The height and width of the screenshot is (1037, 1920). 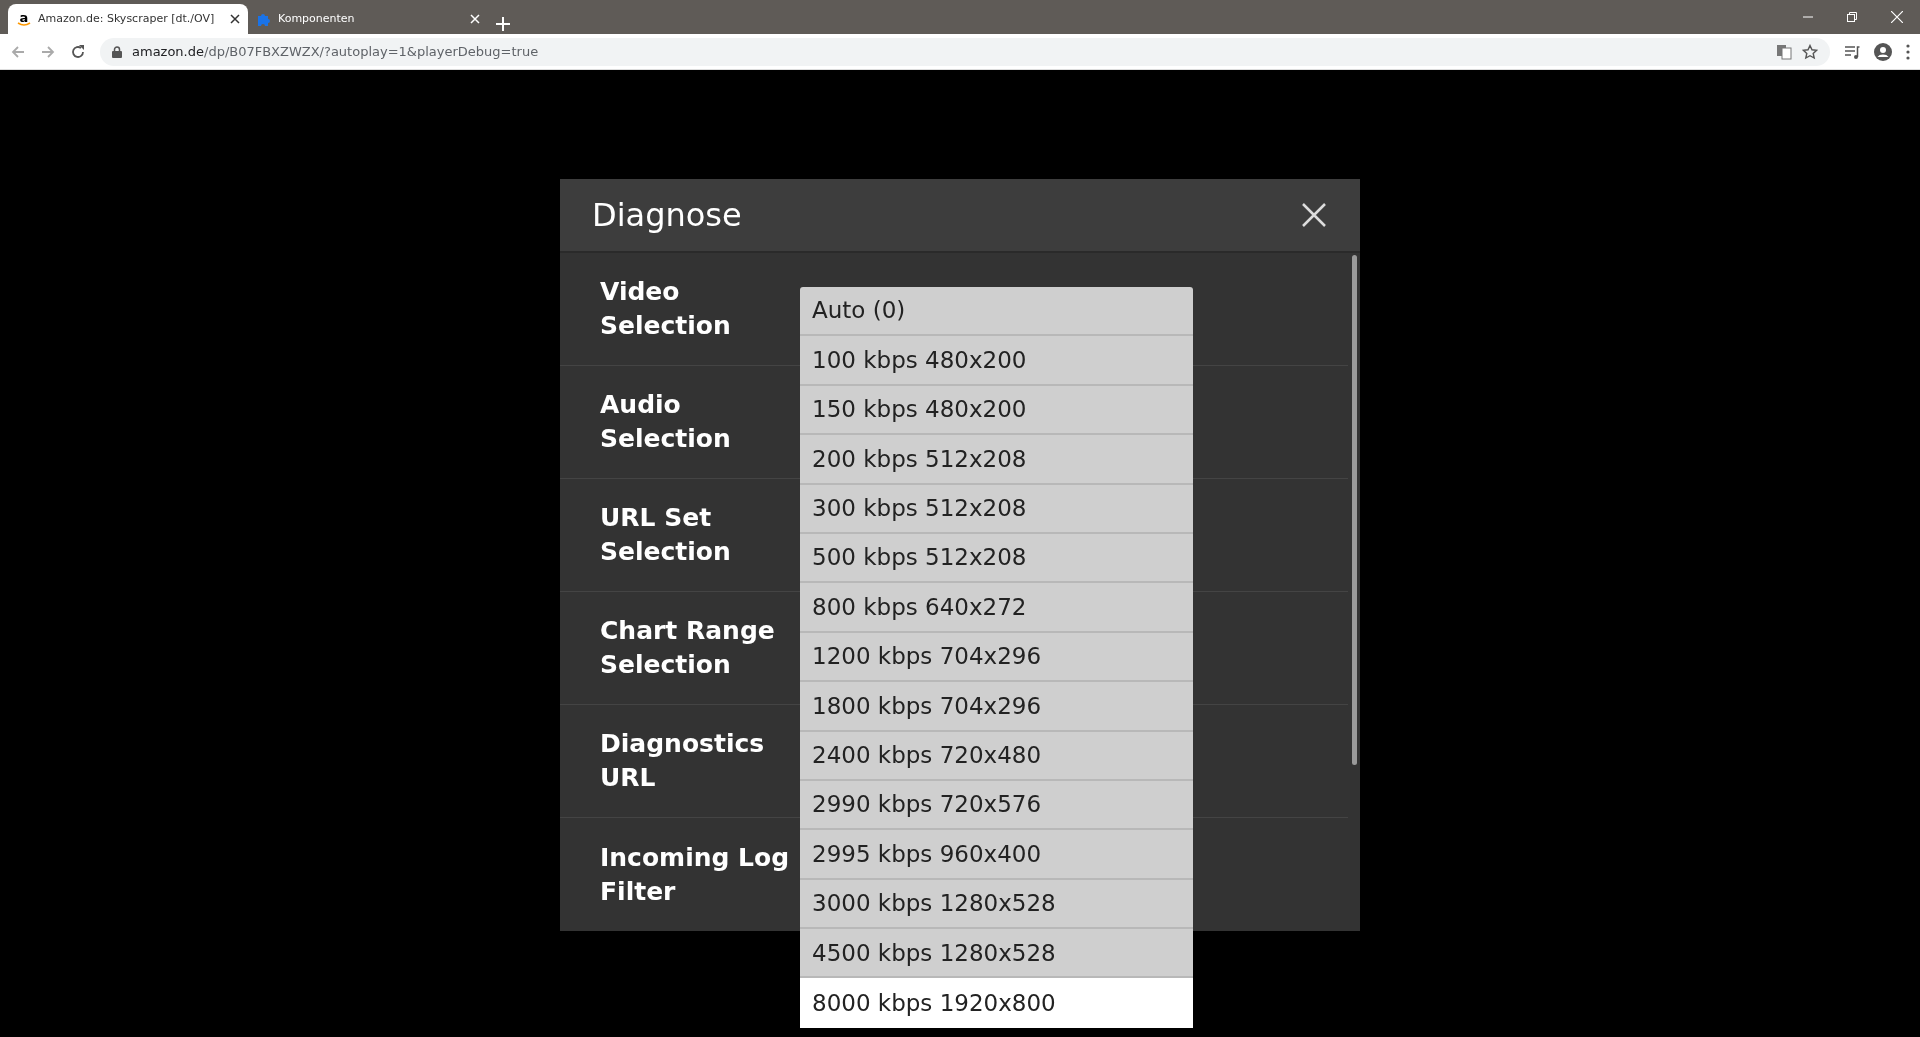 I want to click on dropdown-option: 2990 kbps 720x576, so click(x=996, y=805).